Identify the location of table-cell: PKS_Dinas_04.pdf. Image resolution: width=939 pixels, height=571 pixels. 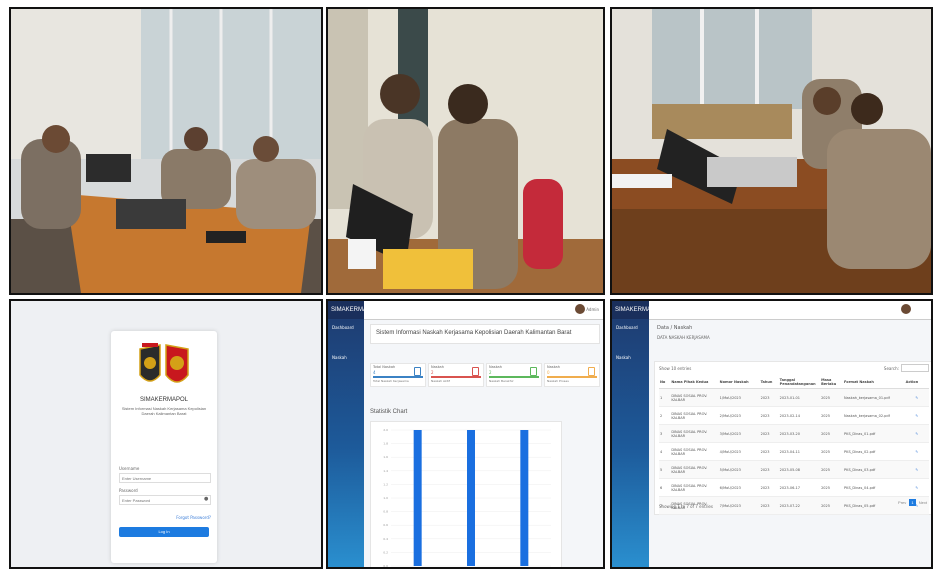
(874, 487).